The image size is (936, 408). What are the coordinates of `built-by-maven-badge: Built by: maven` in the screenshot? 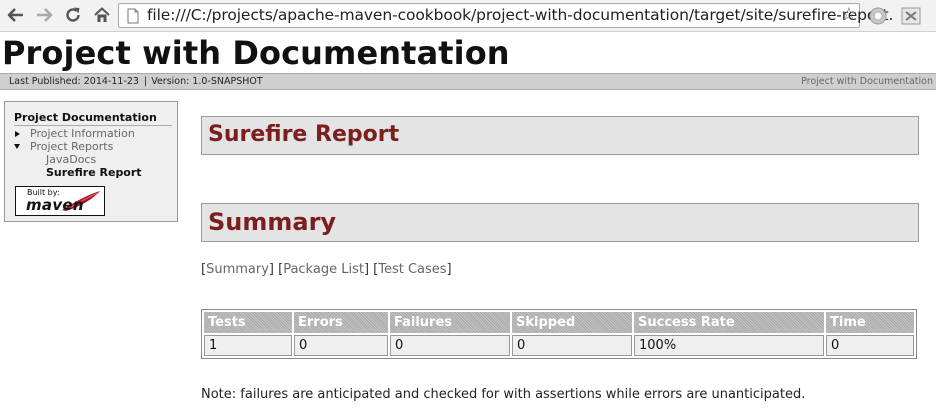 It's located at (60, 201).